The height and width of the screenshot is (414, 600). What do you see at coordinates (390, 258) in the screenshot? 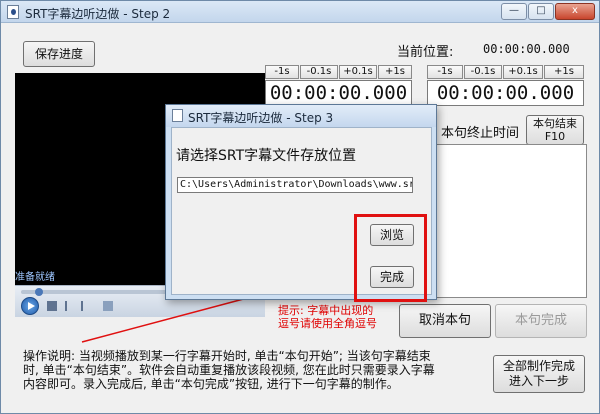
I see `highlight-box` at bounding box center [390, 258].